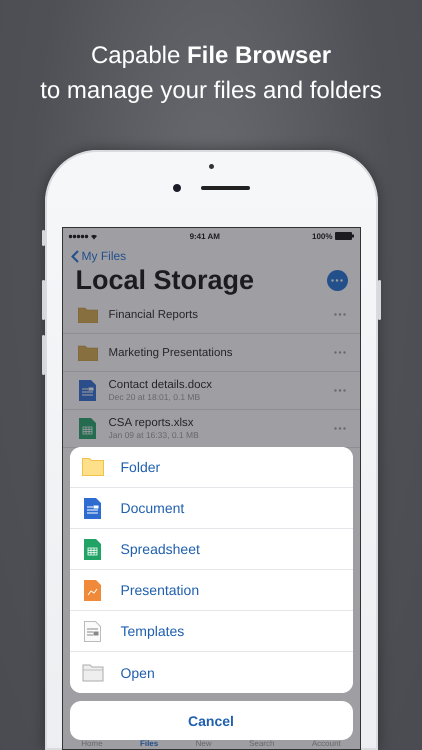  Describe the element at coordinates (155, 397) in the screenshot. I see `file-detail: Dec 20 at 18:01, 0.1 MB` at that location.